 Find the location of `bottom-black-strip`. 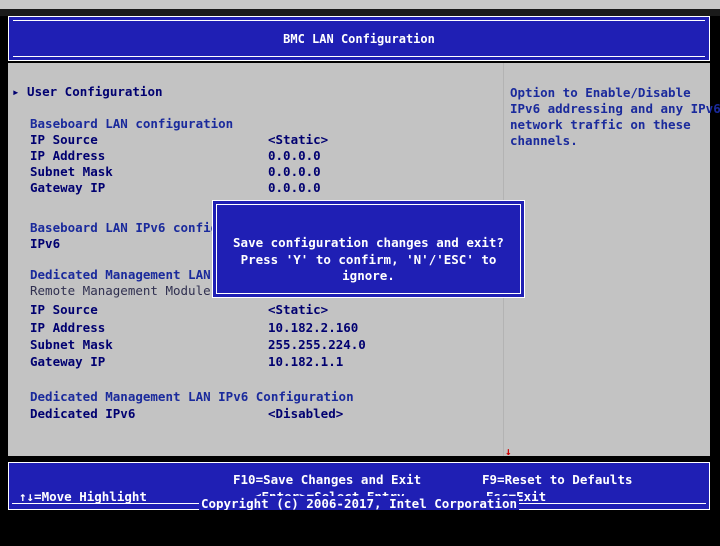

bottom-black-strip is located at coordinates (360, 528).